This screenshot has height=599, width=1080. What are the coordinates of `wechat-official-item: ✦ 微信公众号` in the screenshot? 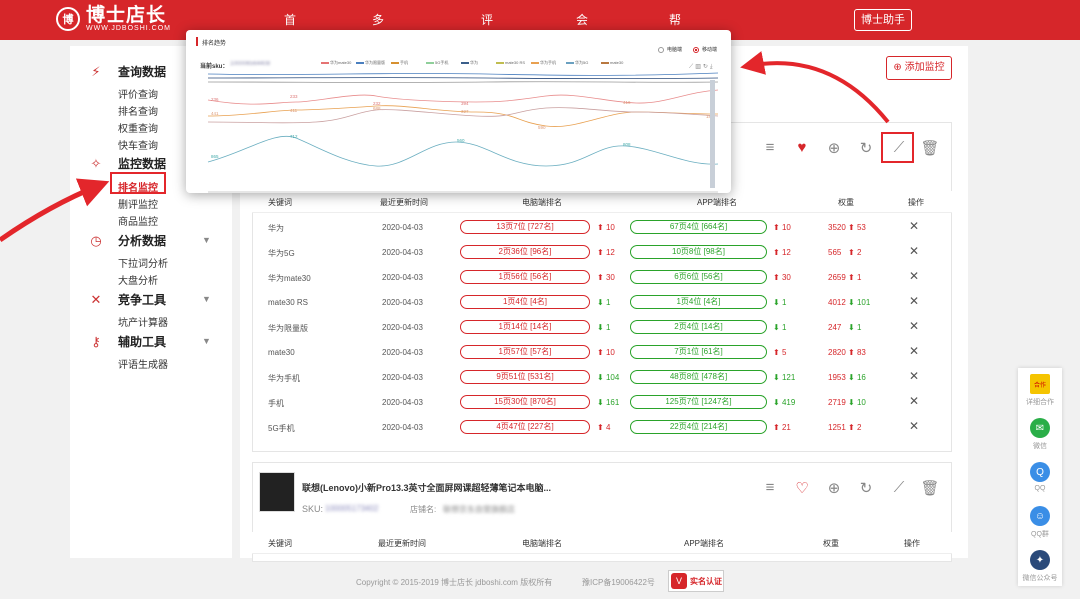 It's located at (1040, 566).